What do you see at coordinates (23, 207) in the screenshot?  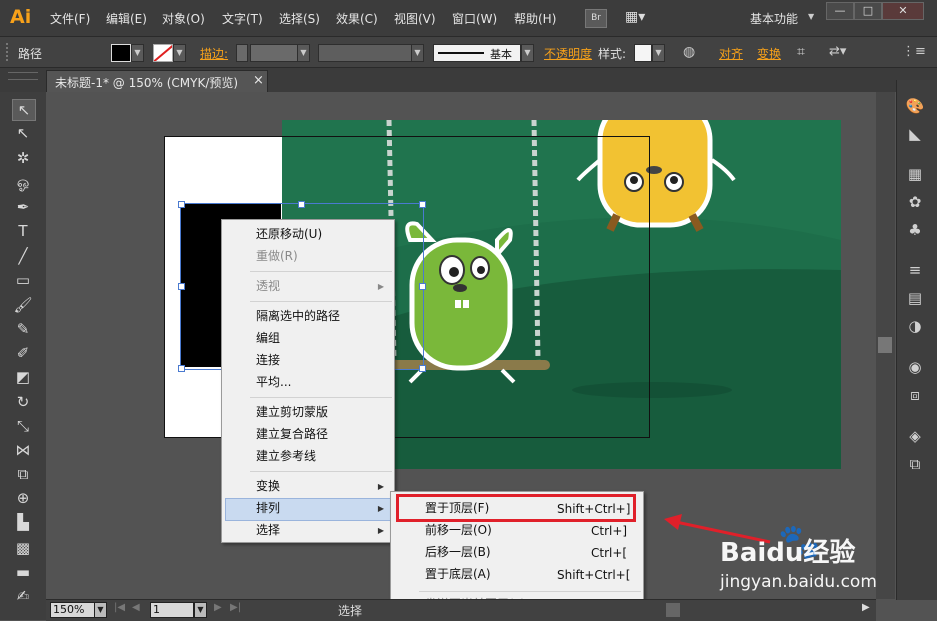 I see `pen-tool-icon: ✒` at bounding box center [23, 207].